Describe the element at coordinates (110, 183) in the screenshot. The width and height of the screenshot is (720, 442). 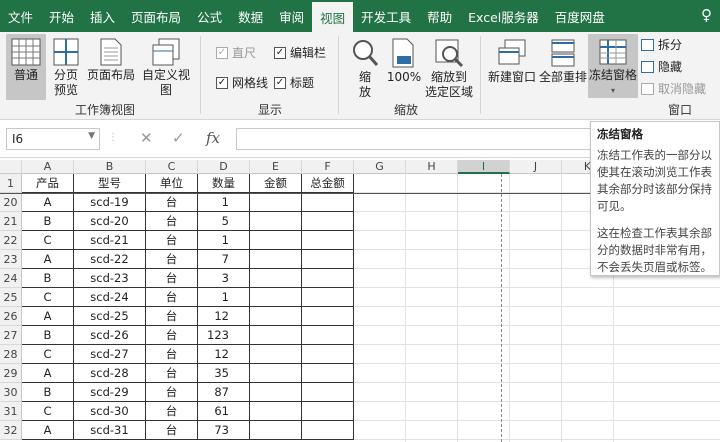
I see `table-cell: 型号` at that location.